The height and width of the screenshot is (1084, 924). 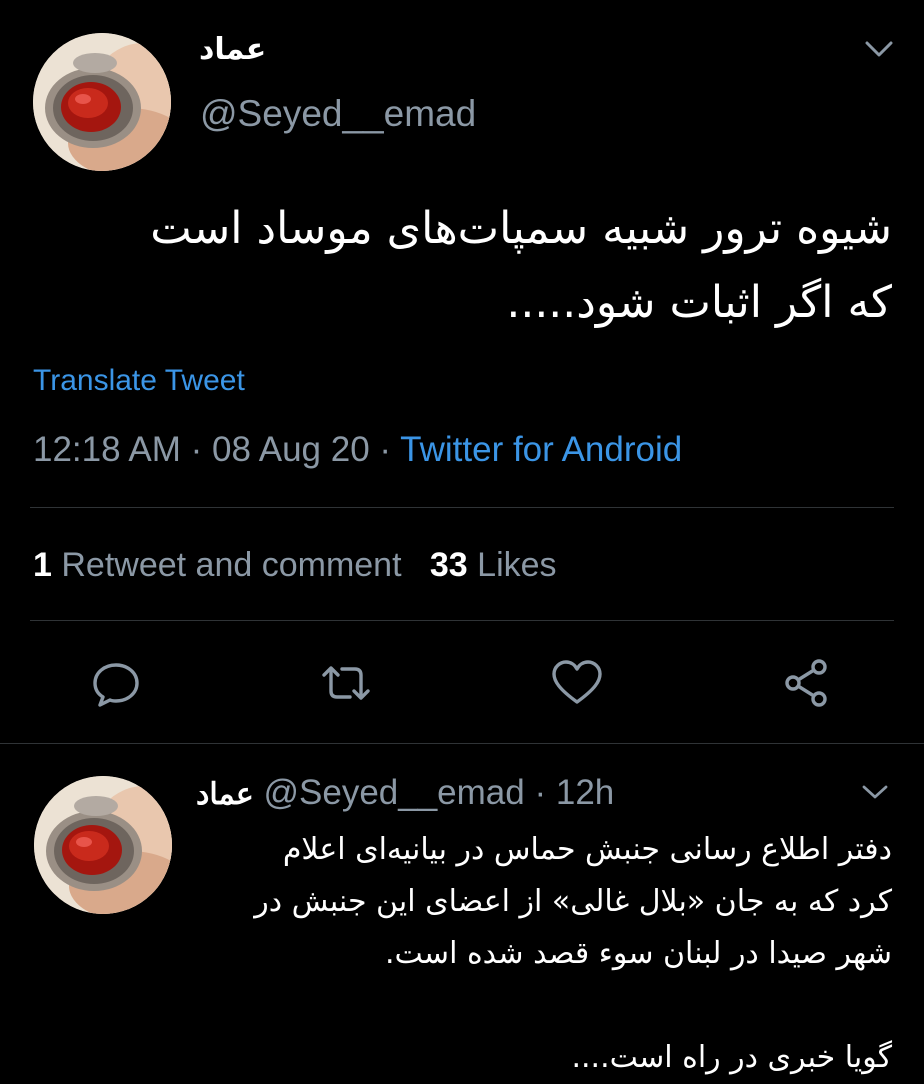 I want to click on engagement-stats: 1 Retweet and comment 33 Likes, so click(x=295, y=565).